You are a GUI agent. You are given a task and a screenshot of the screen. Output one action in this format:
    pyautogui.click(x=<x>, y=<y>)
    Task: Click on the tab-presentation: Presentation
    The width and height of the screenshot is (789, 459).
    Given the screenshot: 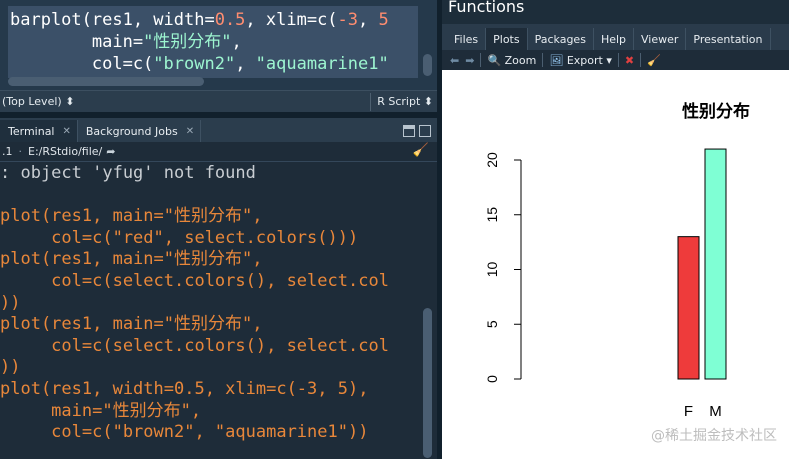 What is the action you would take?
    pyautogui.click(x=728, y=39)
    